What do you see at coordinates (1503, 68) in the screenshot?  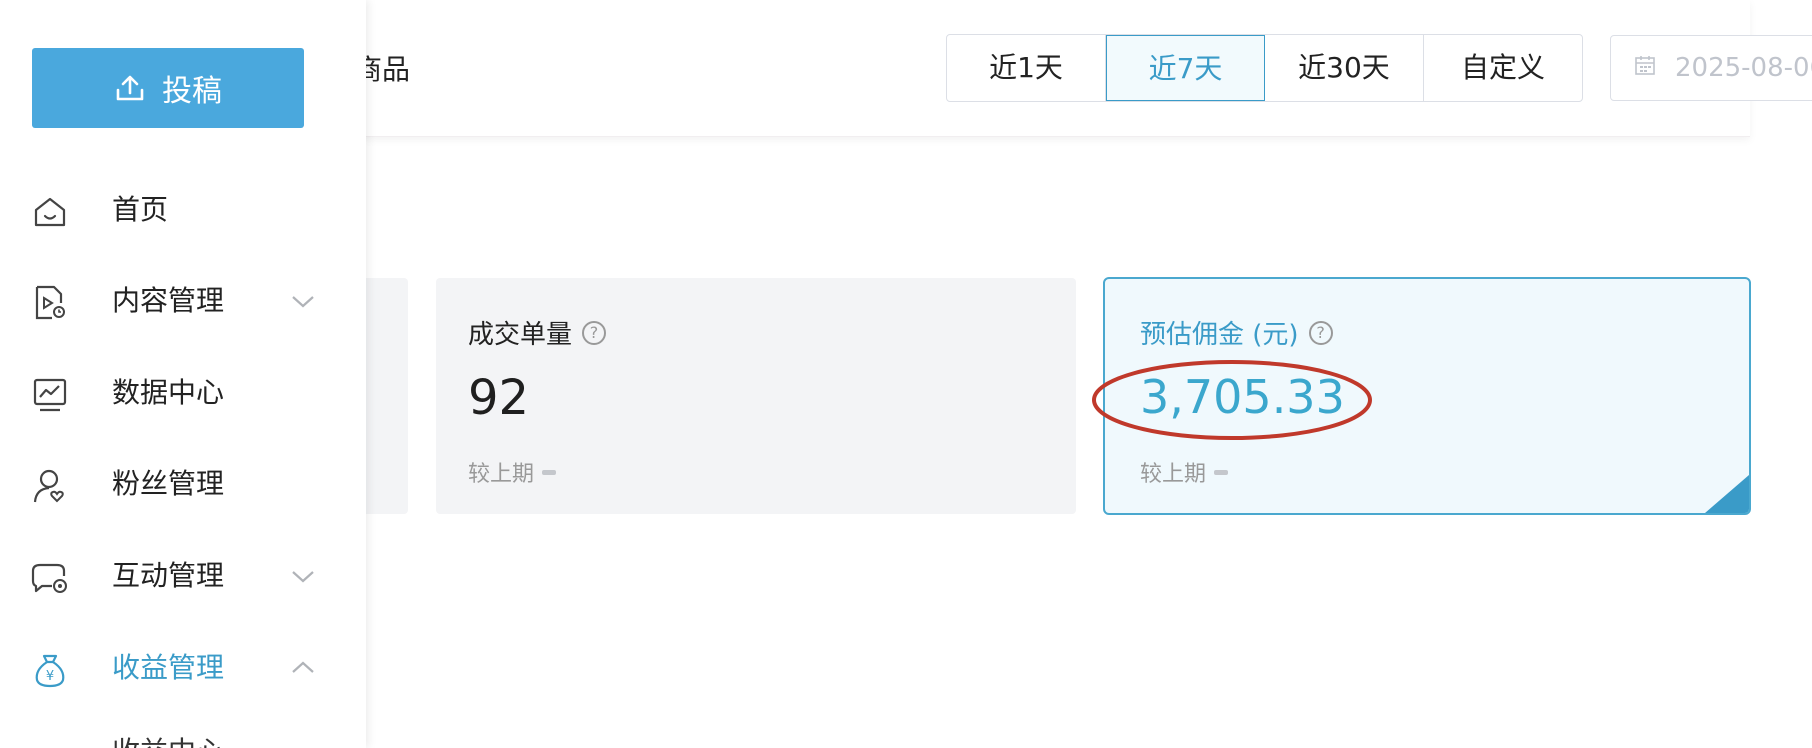 I see `tab-custom: 自定义` at bounding box center [1503, 68].